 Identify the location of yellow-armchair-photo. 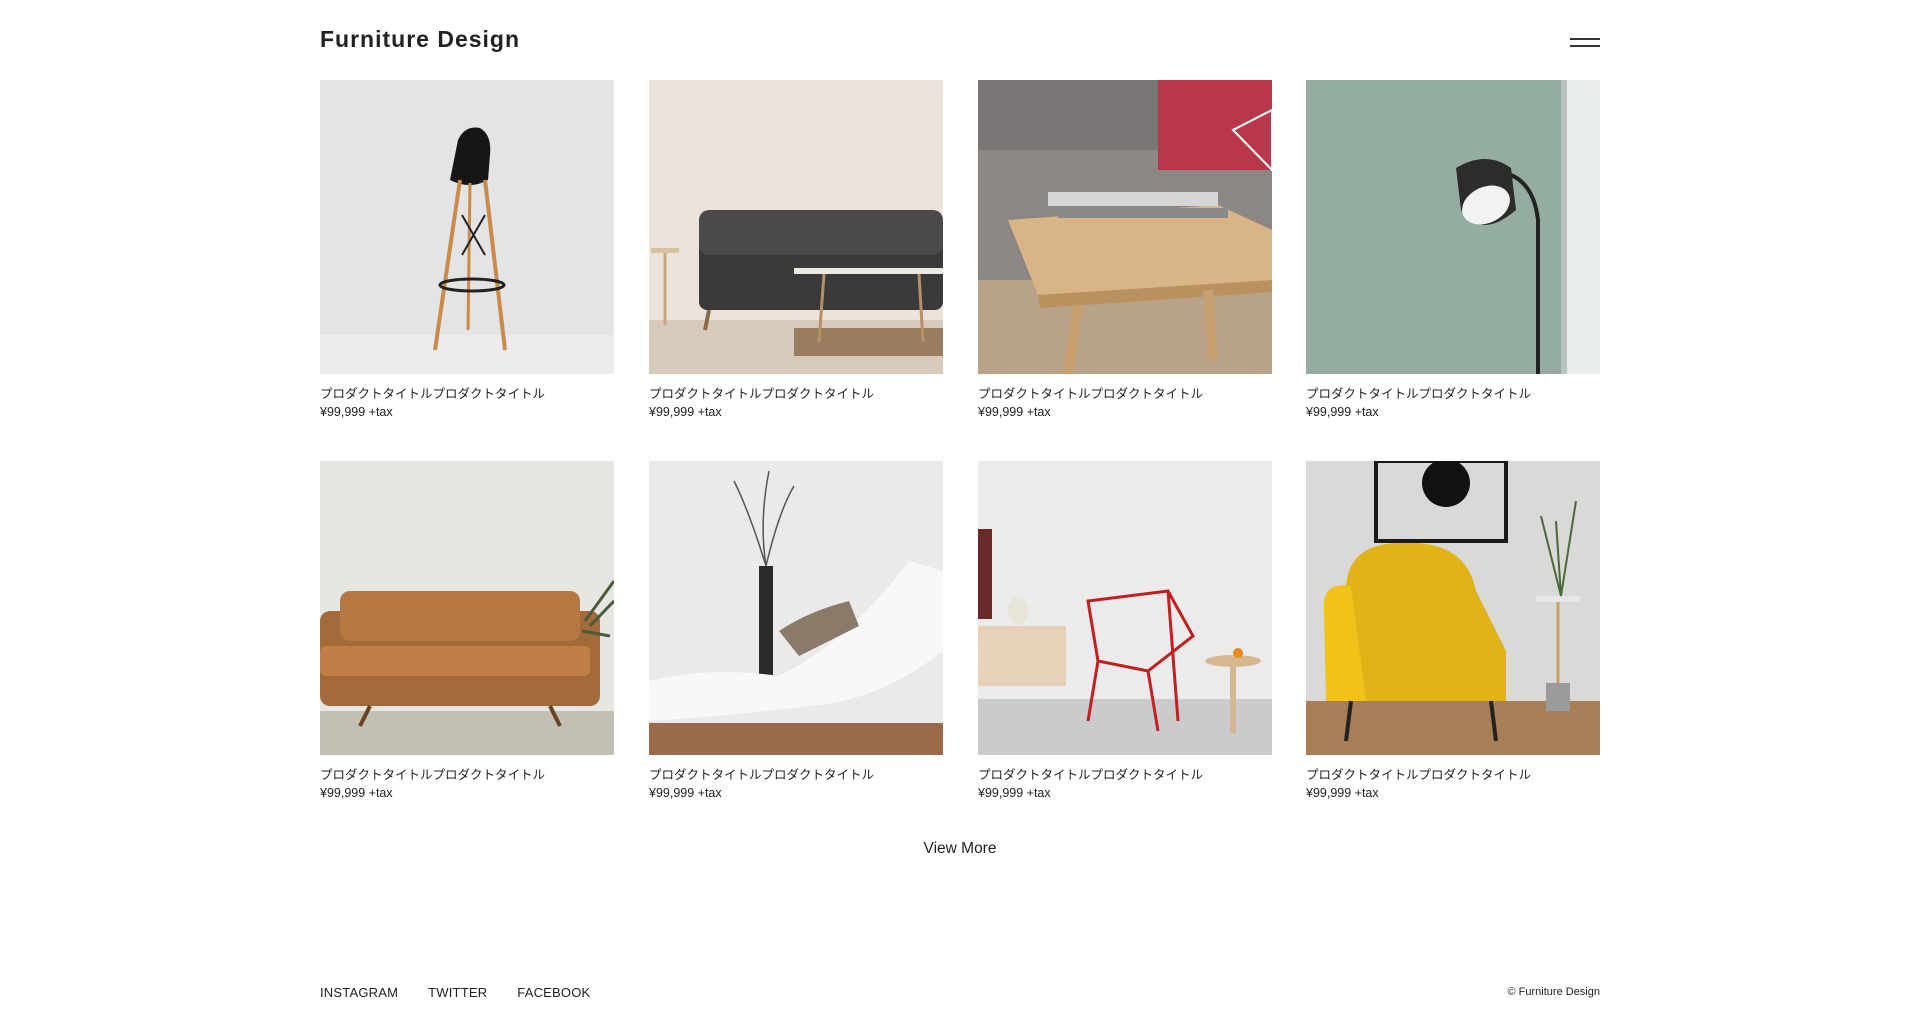
(1453, 608).